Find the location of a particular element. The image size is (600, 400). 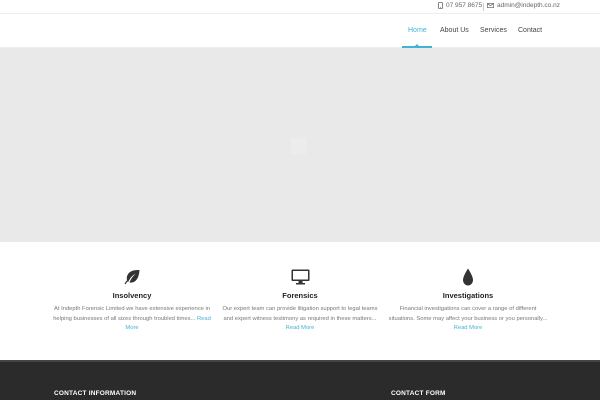

nav-home: Home is located at coordinates (417, 30).